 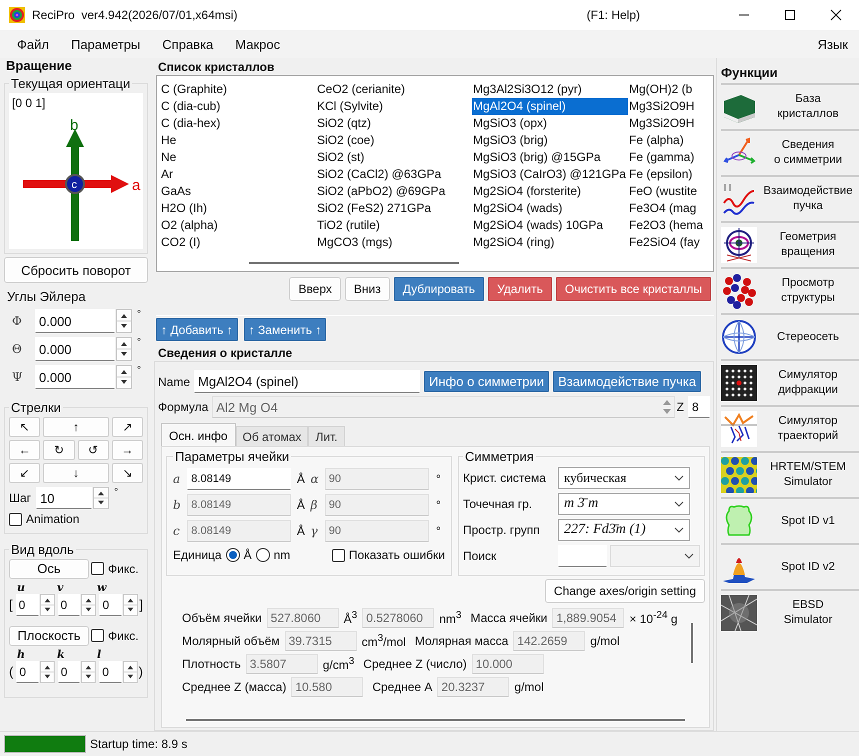 What do you see at coordinates (238, 191) in the screenshot?
I see `list-item: GaAs` at bounding box center [238, 191].